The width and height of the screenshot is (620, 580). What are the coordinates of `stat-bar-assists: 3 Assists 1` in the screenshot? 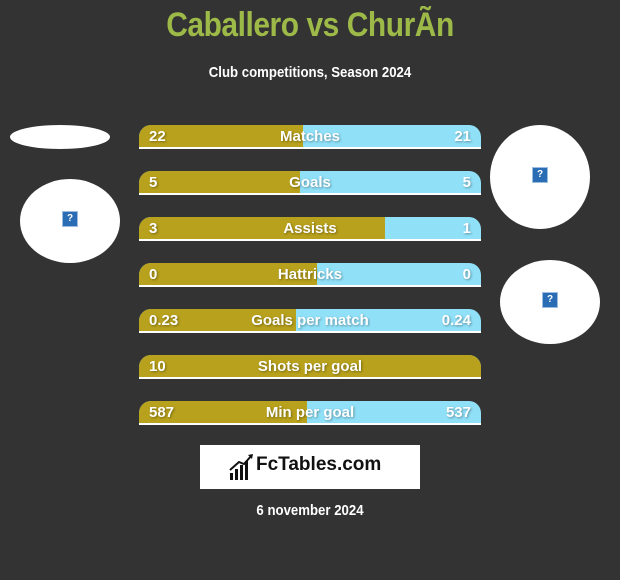 It's located at (310, 229).